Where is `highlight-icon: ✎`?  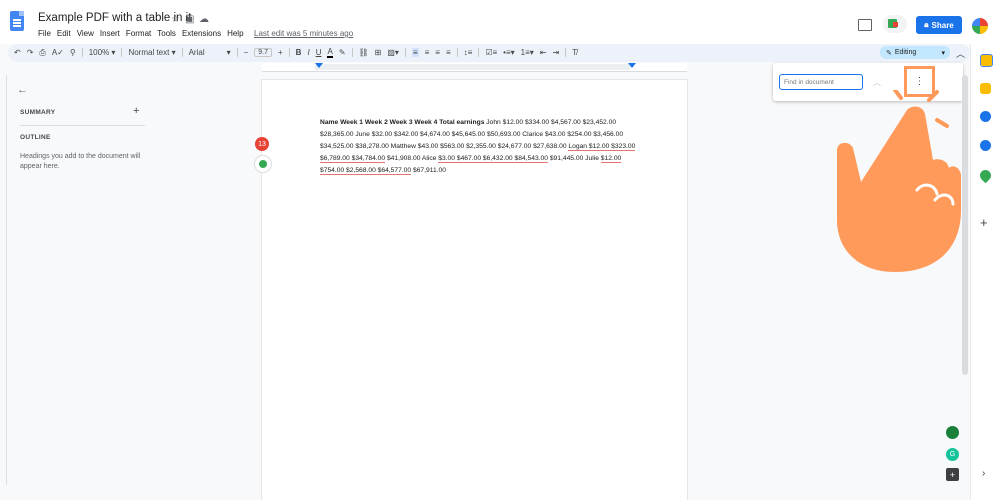
highlight-icon: ✎ is located at coordinates (346, 52).